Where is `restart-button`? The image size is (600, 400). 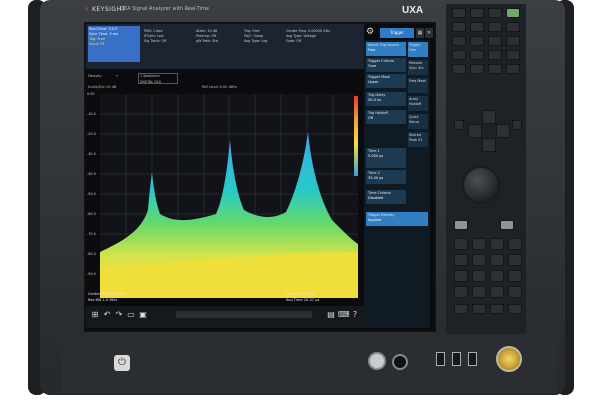 restart-button is located at coordinates (495, 69).